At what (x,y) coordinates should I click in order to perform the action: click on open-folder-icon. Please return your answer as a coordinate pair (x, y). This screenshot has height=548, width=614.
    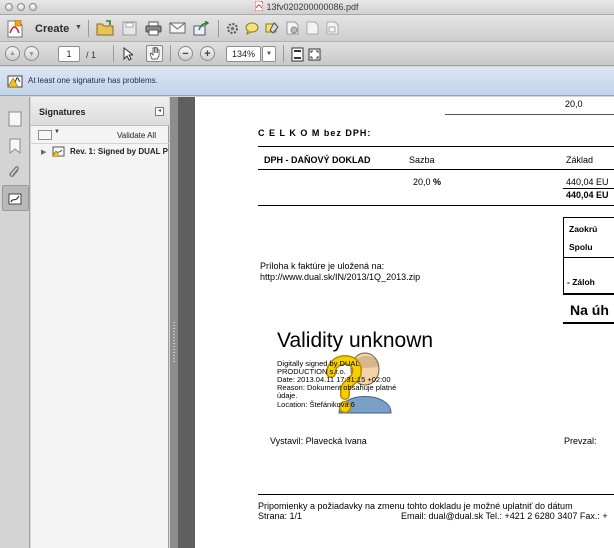
    Looking at the image, I should click on (105, 28).